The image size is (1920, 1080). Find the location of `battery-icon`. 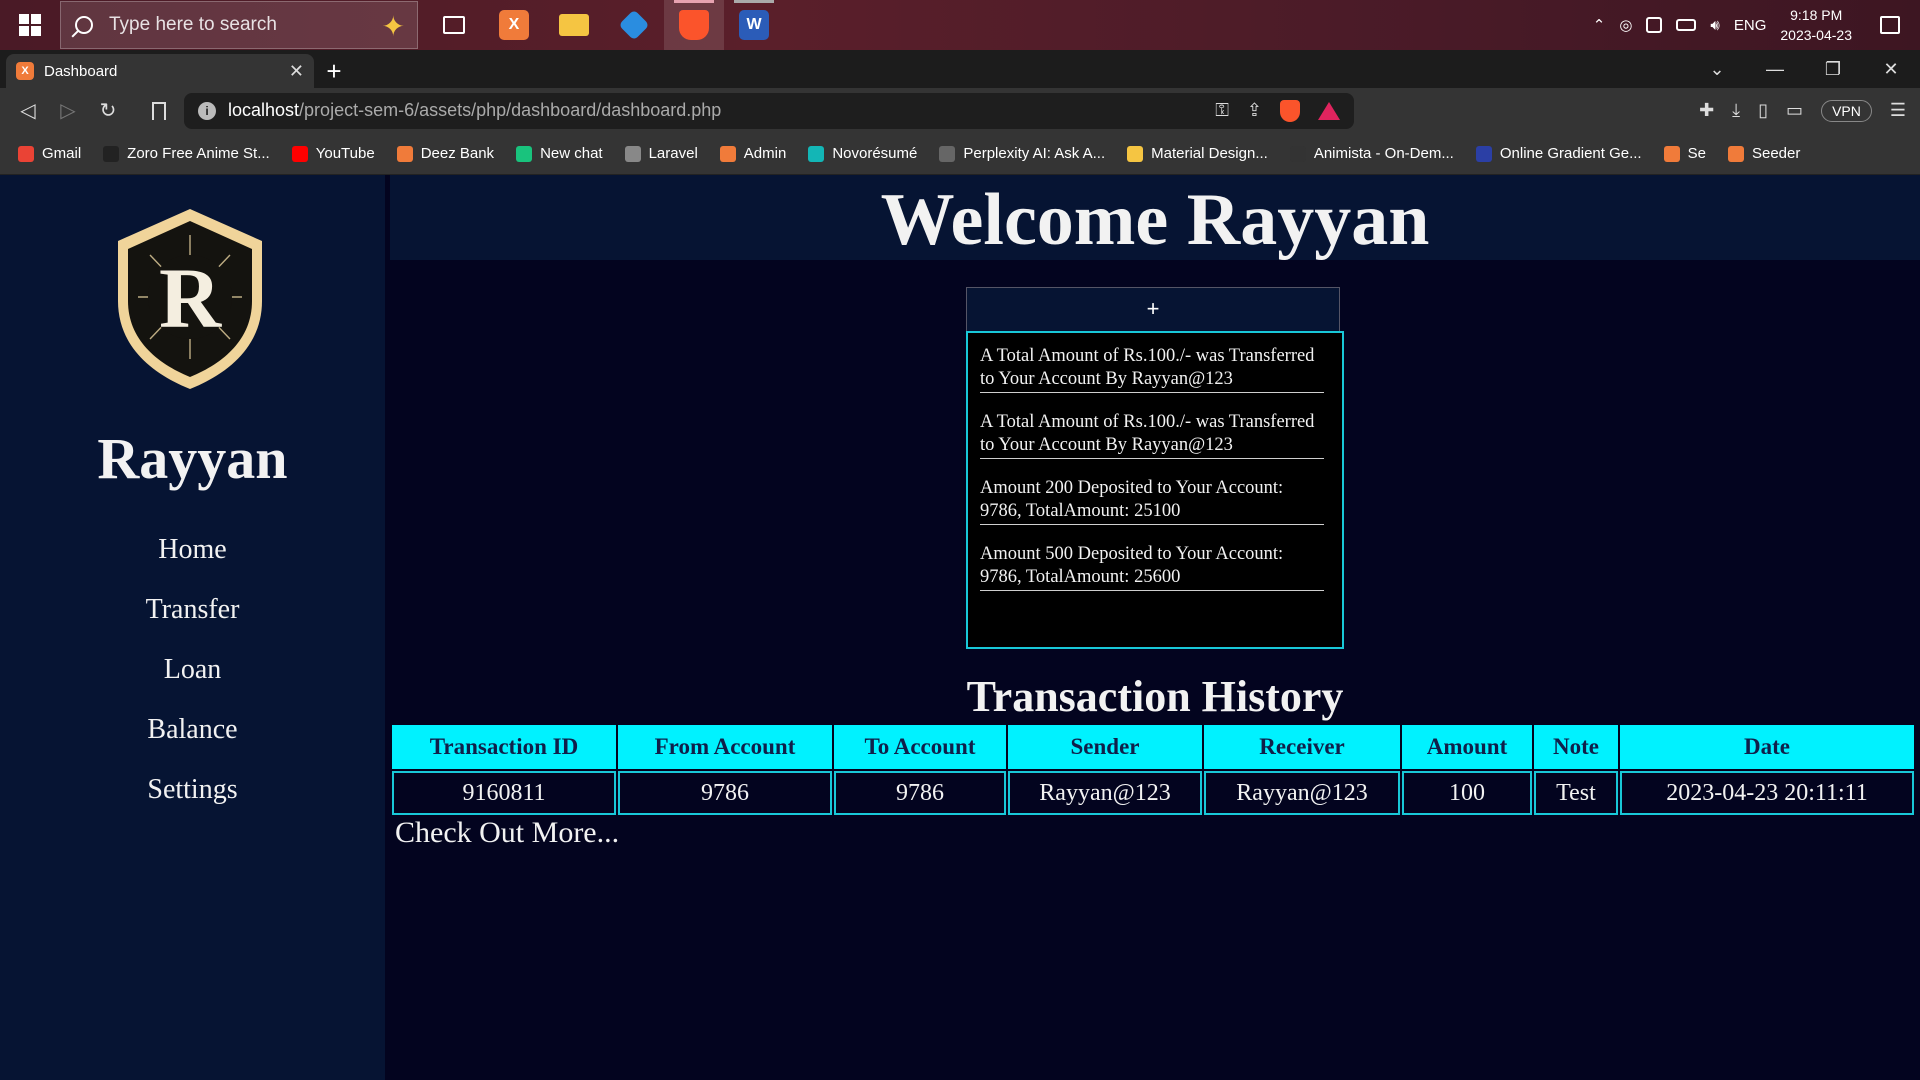

battery-icon is located at coordinates (1686, 25).